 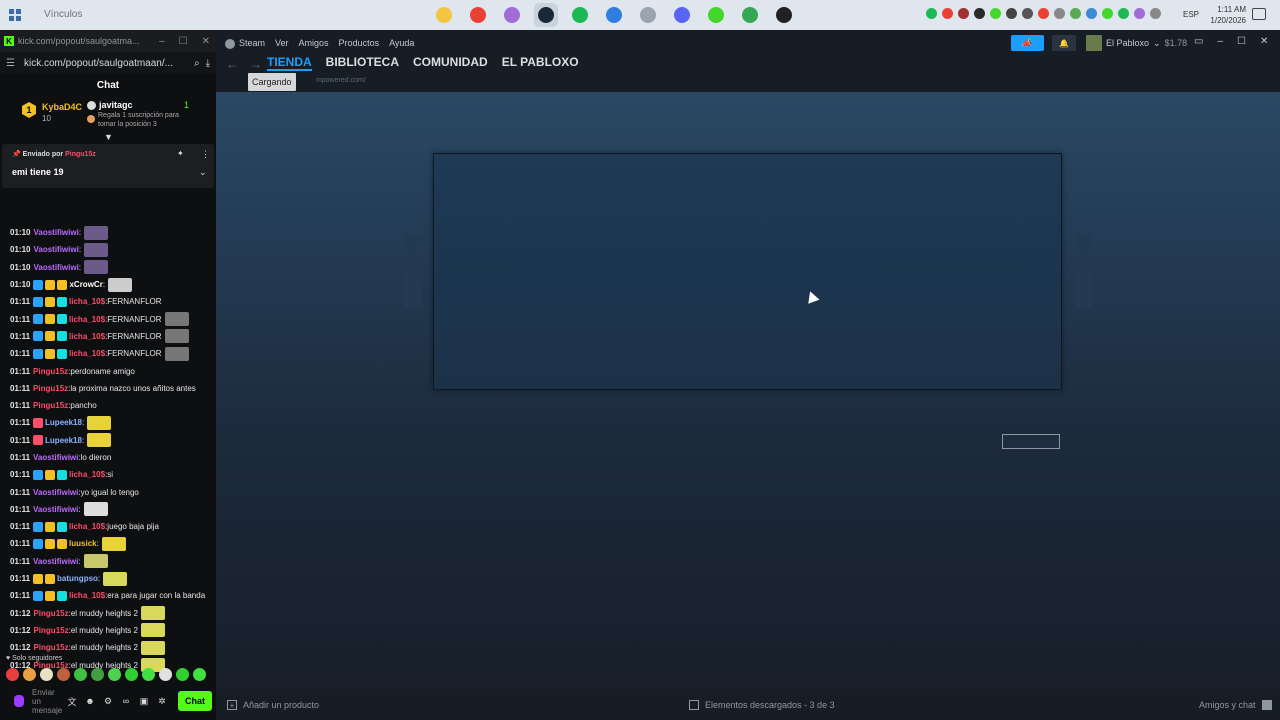 What do you see at coordinates (1235, 705) in the screenshot?
I see `friends-chat-button: Amigos y chat` at bounding box center [1235, 705].